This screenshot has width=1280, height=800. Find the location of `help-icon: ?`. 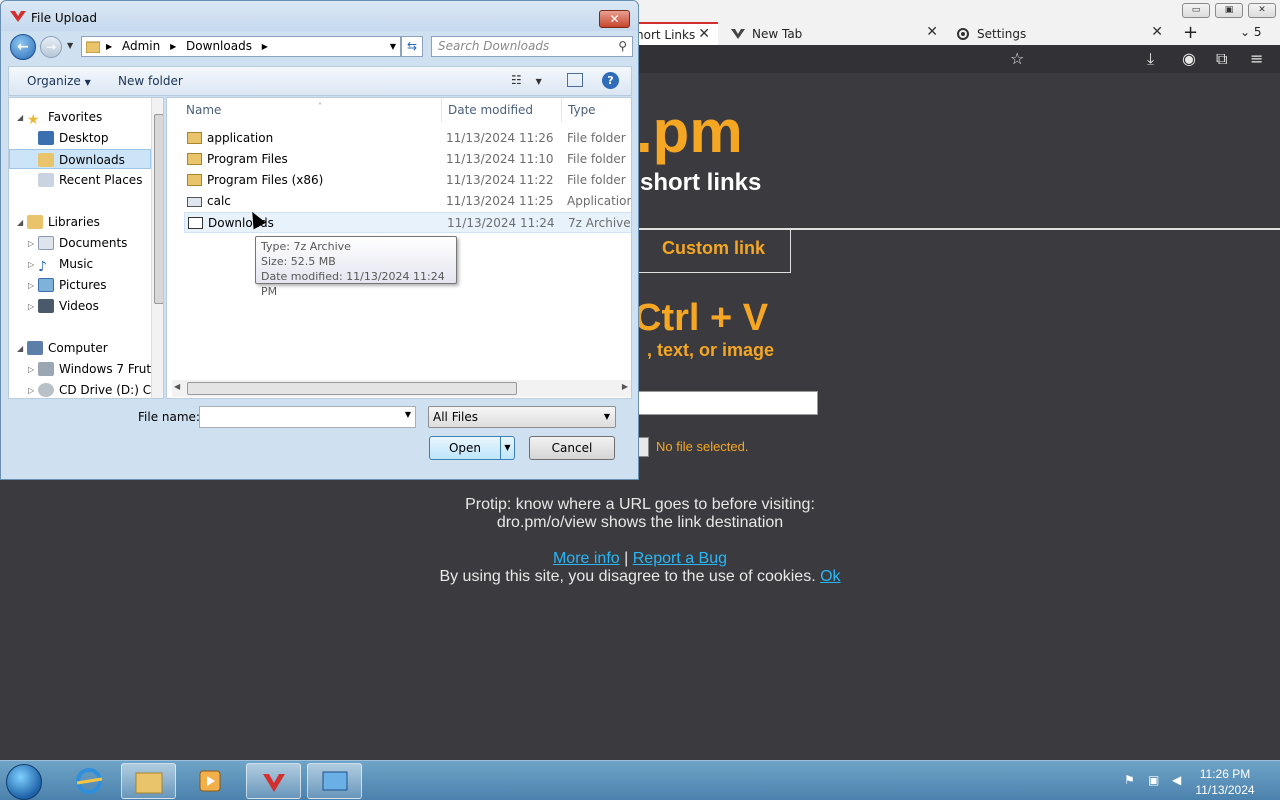

help-icon: ? is located at coordinates (610, 80).